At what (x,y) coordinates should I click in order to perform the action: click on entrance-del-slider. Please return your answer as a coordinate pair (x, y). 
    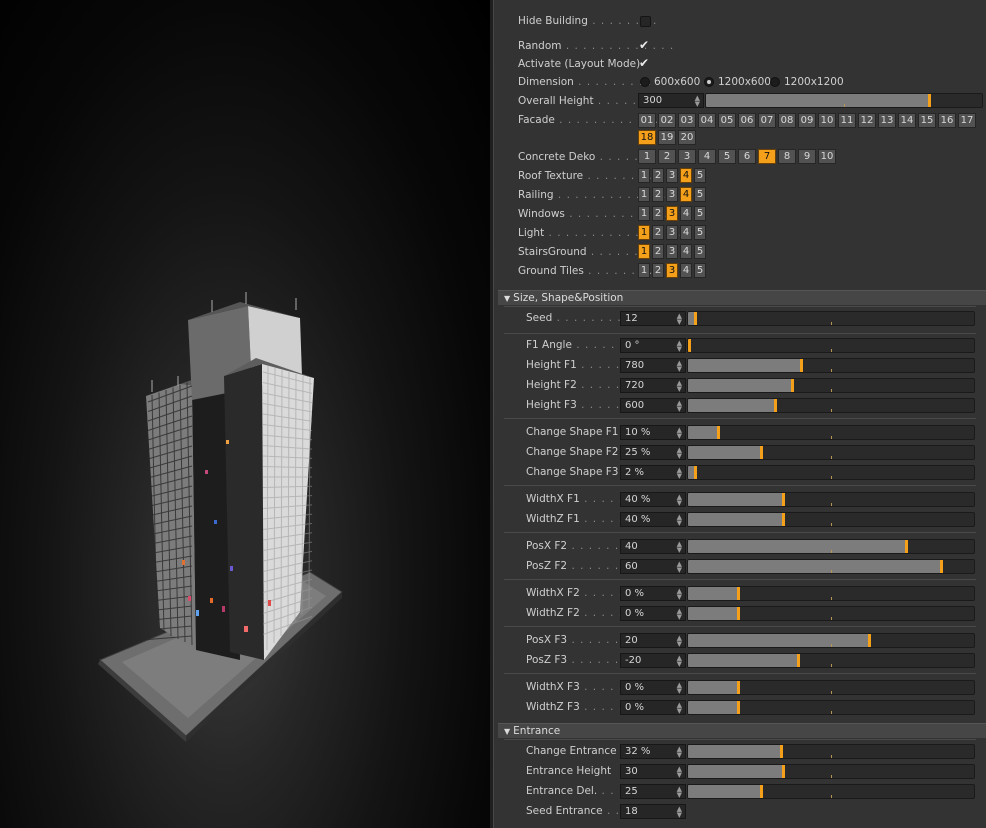
    Looking at the image, I should click on (831, 791).